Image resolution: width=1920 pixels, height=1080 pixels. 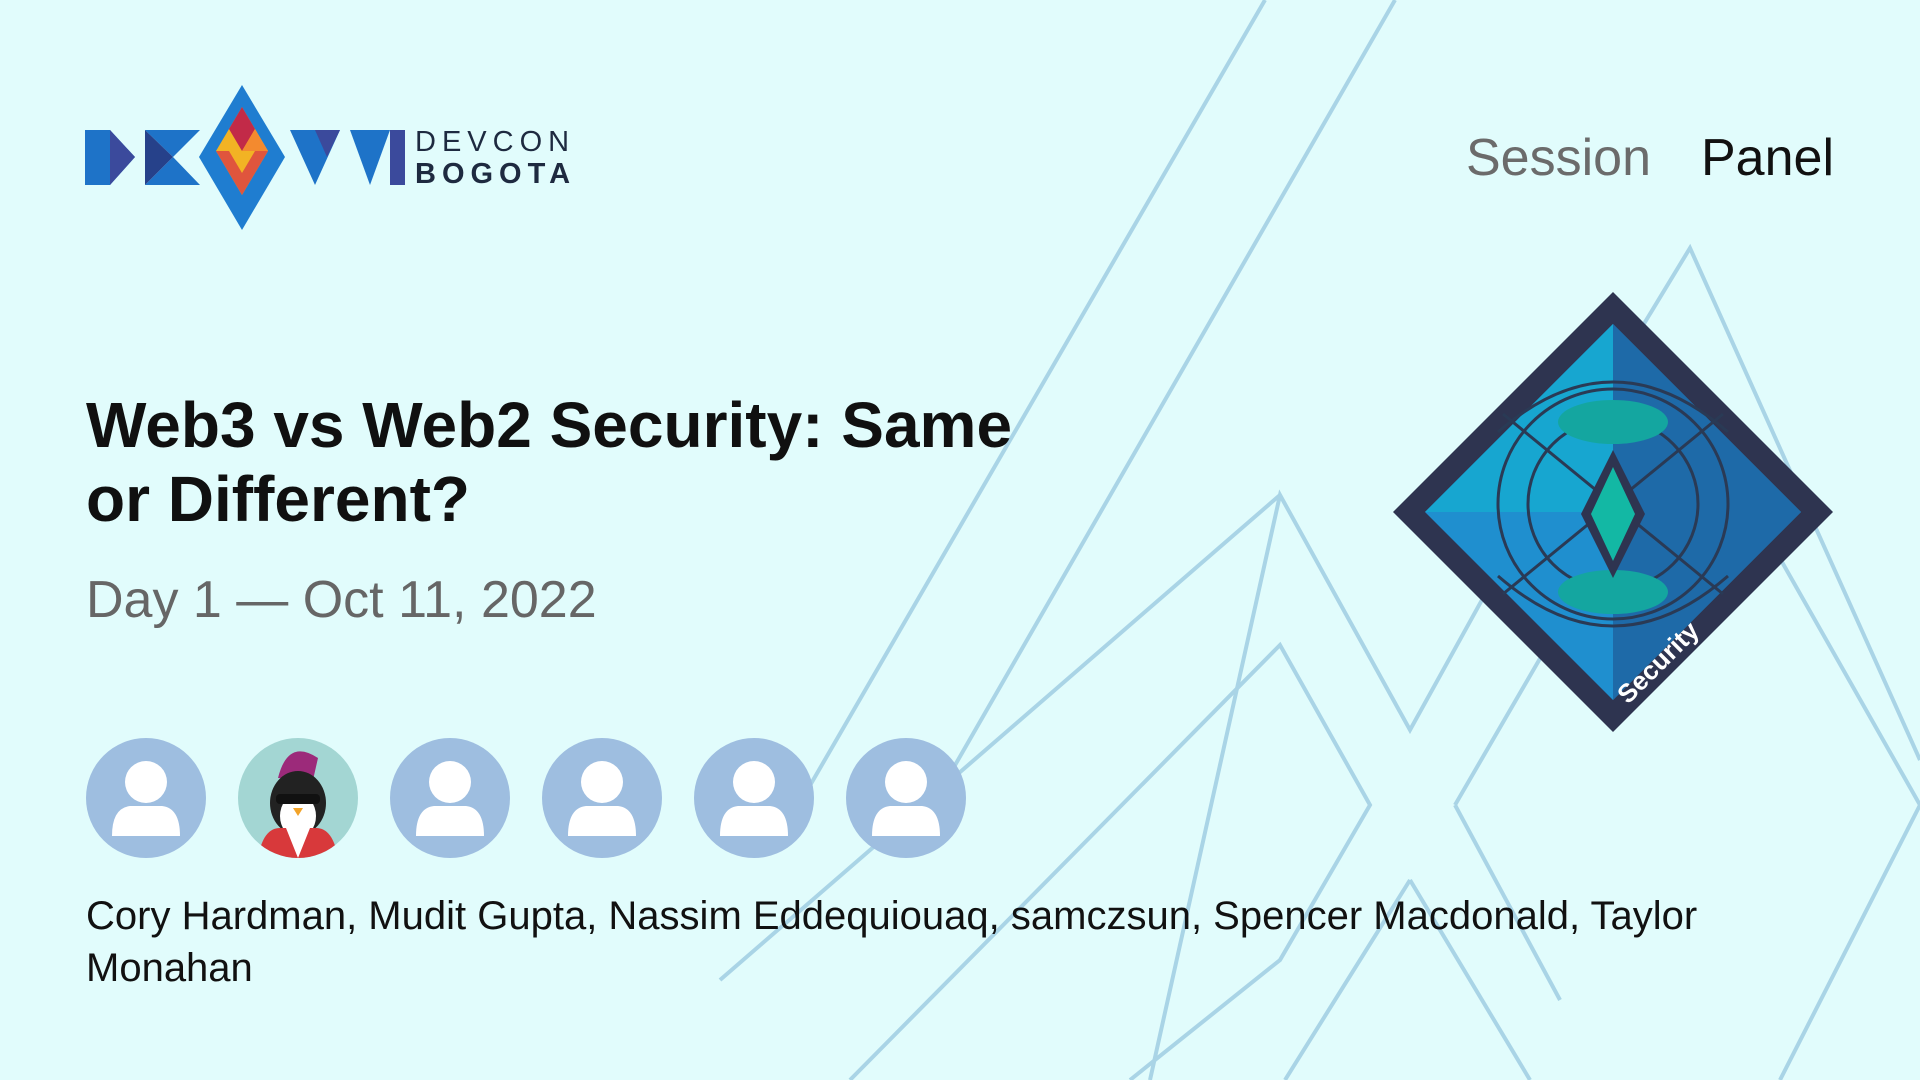 I want to click on talk-date: Day 1 — Oct 11, 2022, so click(x=341, y=600).